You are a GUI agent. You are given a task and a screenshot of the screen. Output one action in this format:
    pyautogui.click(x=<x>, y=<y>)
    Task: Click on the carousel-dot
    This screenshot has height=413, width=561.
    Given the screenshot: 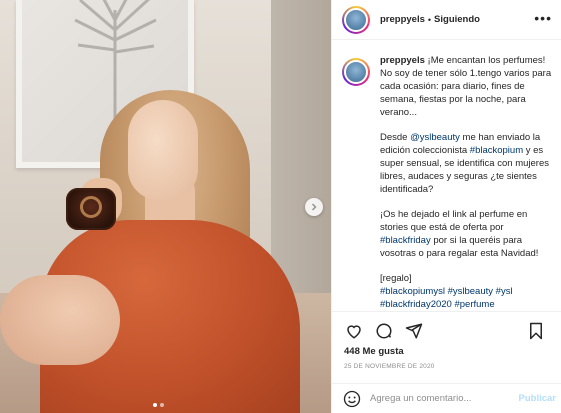 What is the action you would take?
    pyautogui.click(x=162, y=405)
    